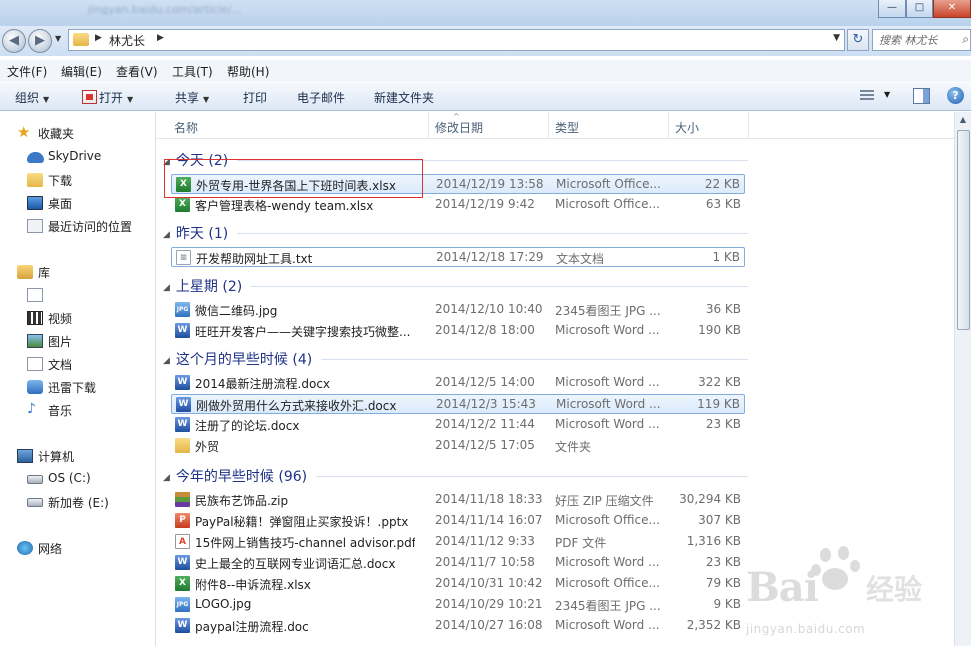 The image size is (971, 646). Describe the element at coordinates (90, 227) in the screenshot. I see `nav-recent-label: 最近访问的位置` at that location.